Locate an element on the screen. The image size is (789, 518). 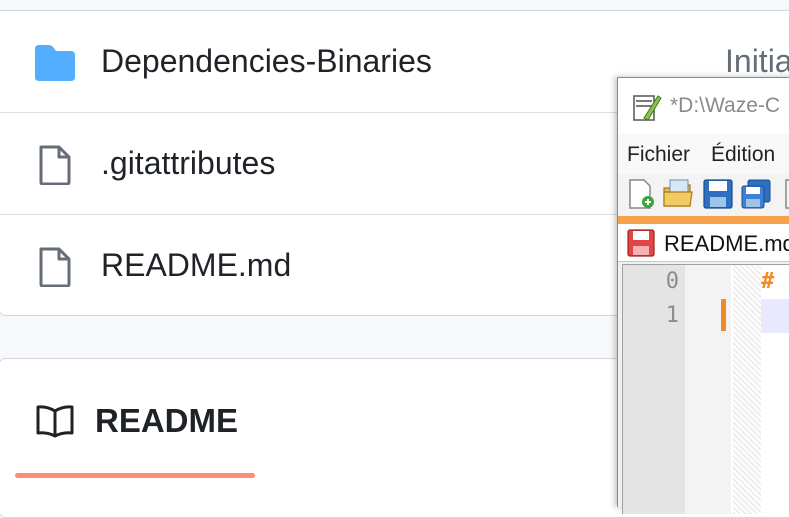
commit-message: Initia is located at coordinates (757, 61).